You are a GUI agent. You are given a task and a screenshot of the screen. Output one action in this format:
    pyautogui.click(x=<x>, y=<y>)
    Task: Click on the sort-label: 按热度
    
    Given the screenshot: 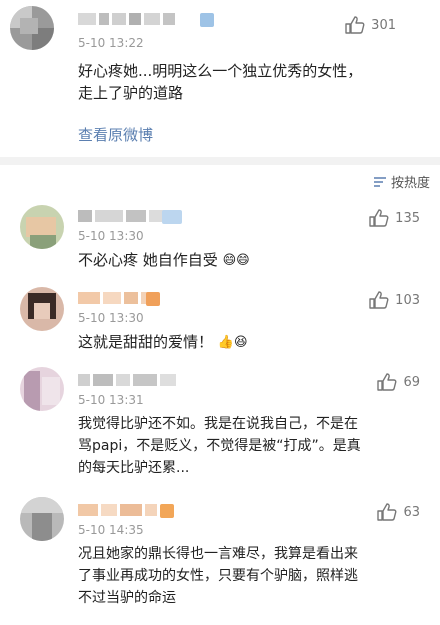 What is the action you would take?
    pyautogui.click(x=410, y=183)
    